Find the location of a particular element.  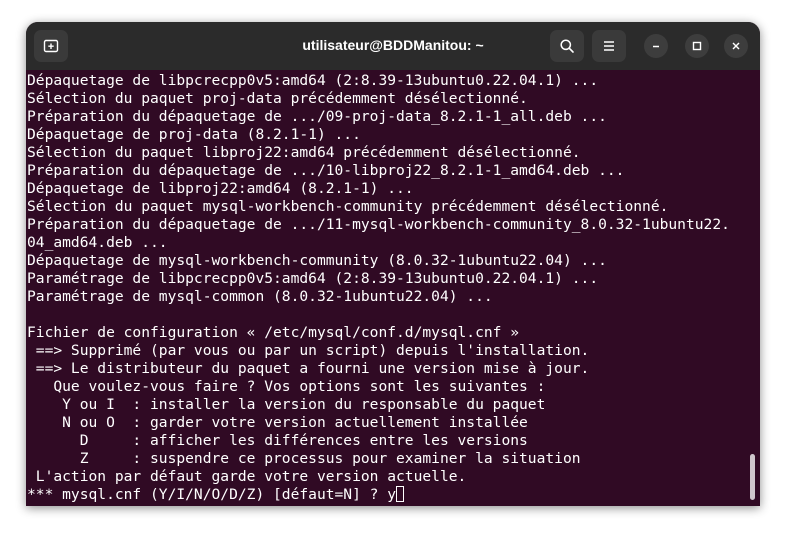

maximize-icon is located at coordinates (697, 46).